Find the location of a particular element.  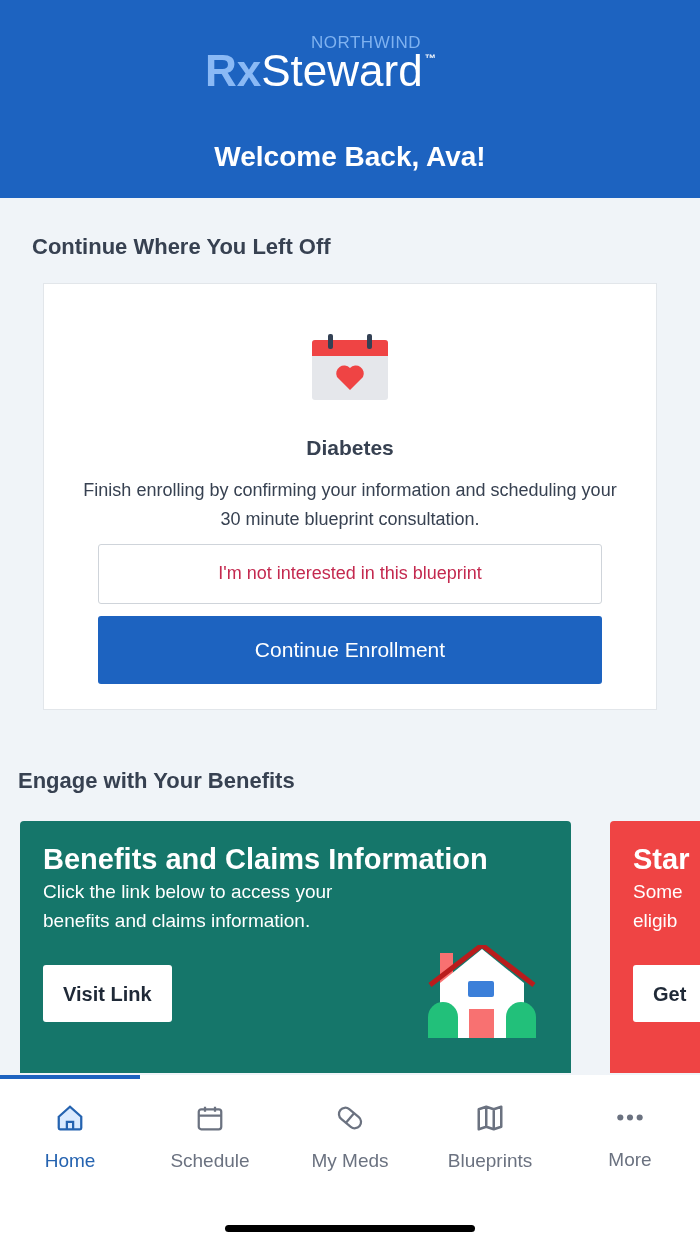

tab: More is located at coordinates (630, 1173).